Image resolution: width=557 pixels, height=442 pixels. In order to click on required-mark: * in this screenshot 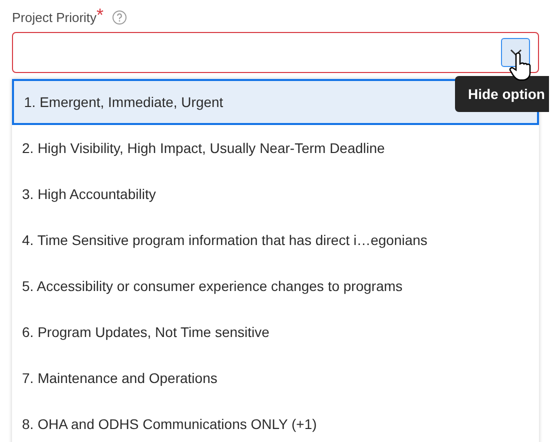, I will do `click(100, 15)`.